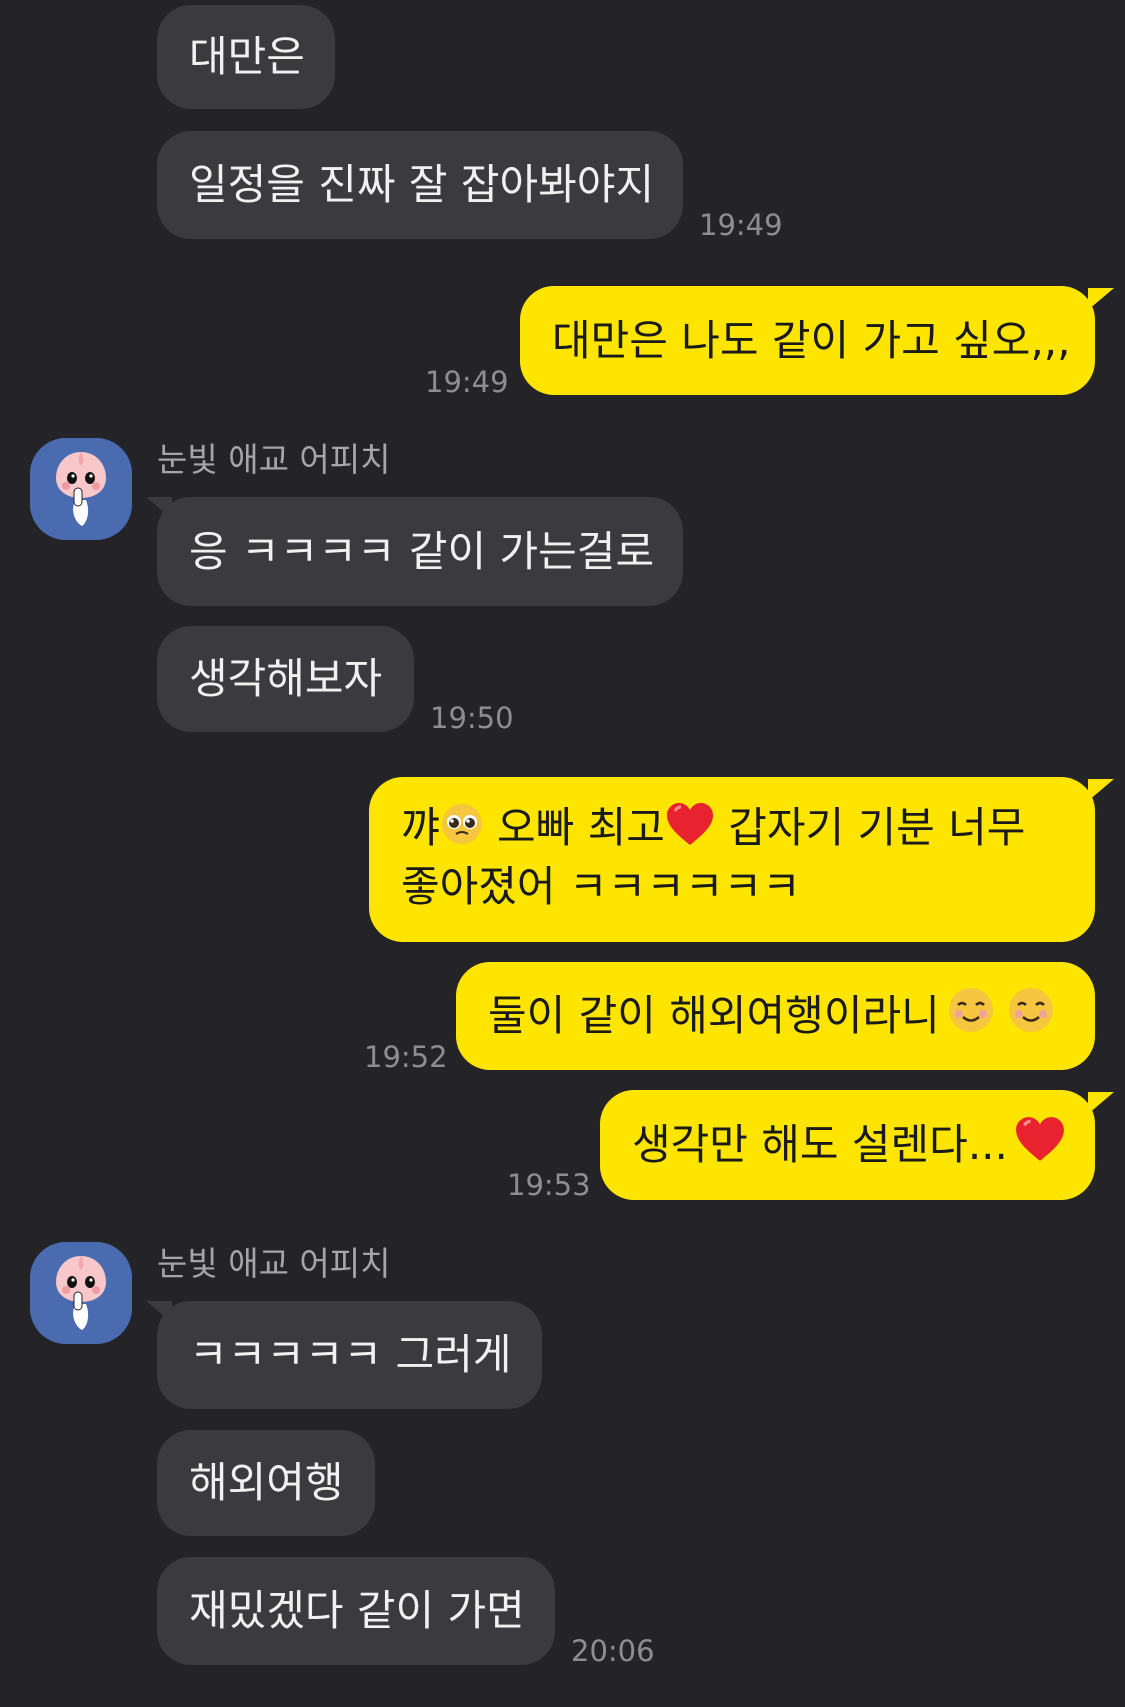 The height and width of the screenshot is (1707, 1125). I want to click on incoming-message-bubble: 일정을 진짜 잘 잡아봐야지, so click(420, 185).